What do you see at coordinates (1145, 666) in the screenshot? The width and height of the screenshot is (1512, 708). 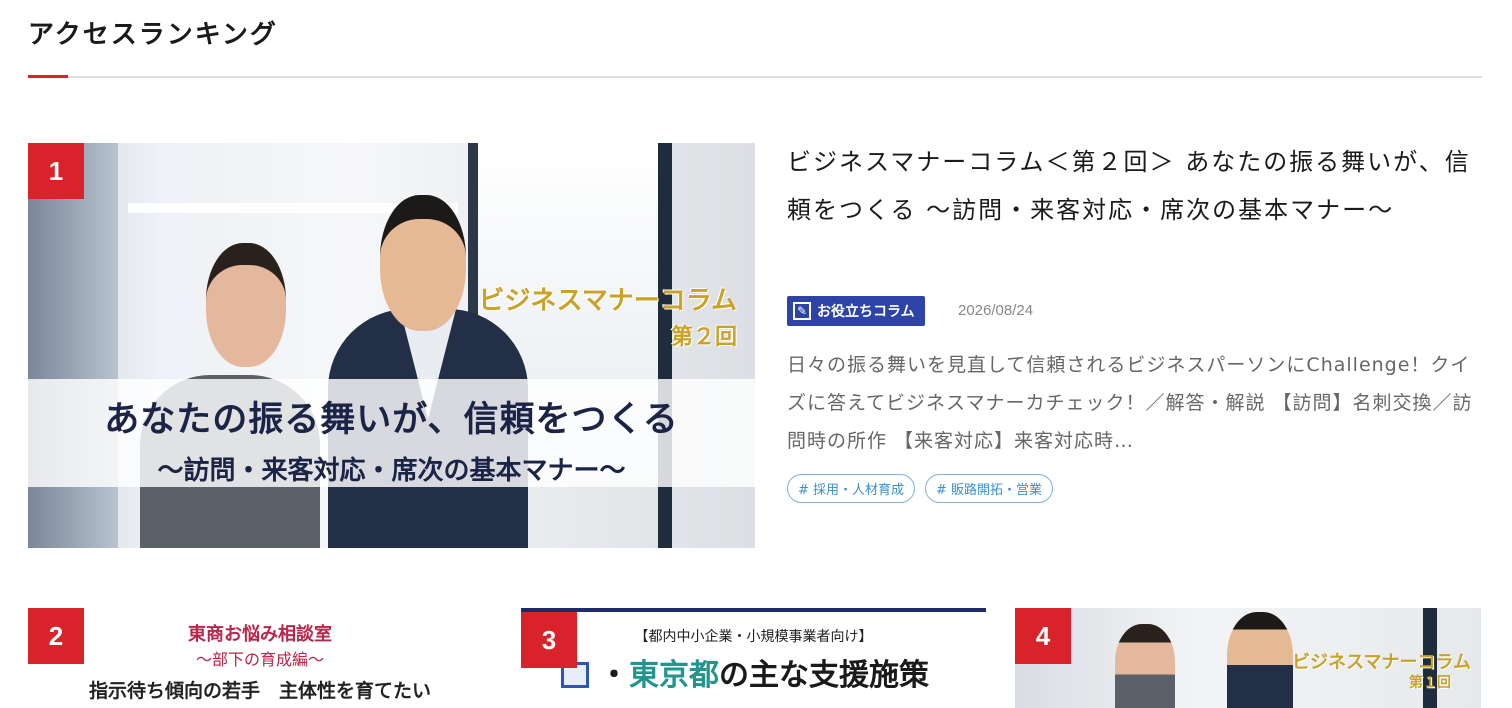 I see `card4-photo-woman` at bounding box center [1145, 666].